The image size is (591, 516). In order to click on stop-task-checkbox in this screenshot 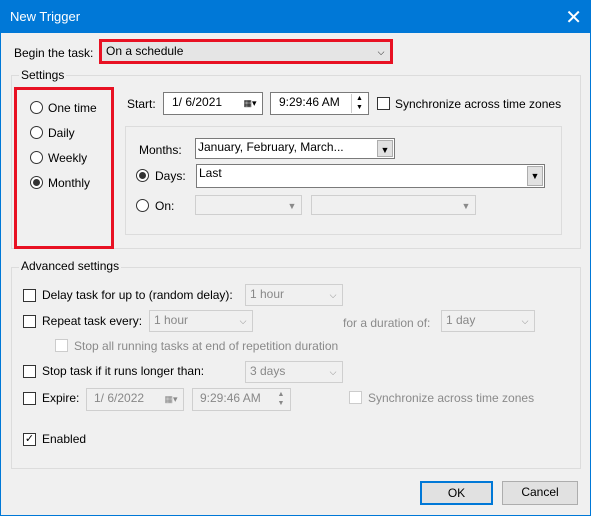, I will do `click(29, 371)`.